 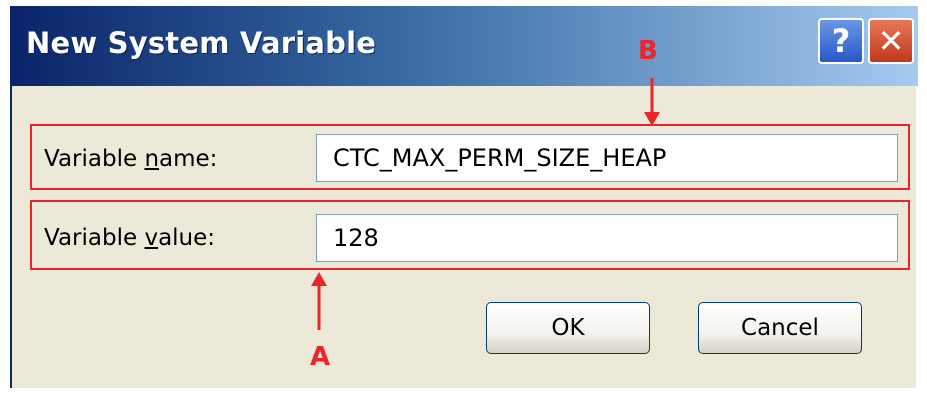 What do you see at coordinates (319, 301) in the screenshot?
I see `annotation-arrow-a` at bounding box center [319, 301].